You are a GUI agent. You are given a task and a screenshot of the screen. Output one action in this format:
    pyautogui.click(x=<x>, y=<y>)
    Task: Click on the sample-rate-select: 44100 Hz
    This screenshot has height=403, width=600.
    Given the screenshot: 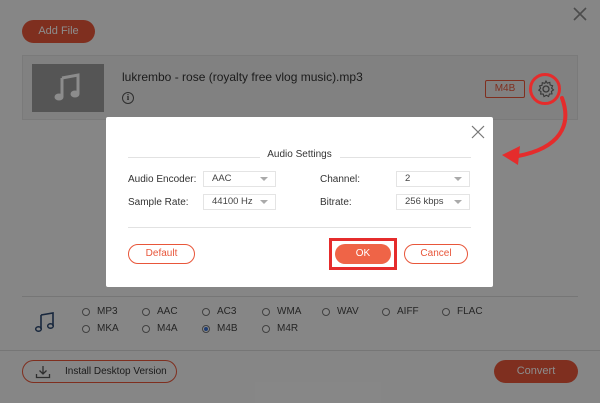 What is the action you would take?
    pyautogui.click(x=239, y=202)
    